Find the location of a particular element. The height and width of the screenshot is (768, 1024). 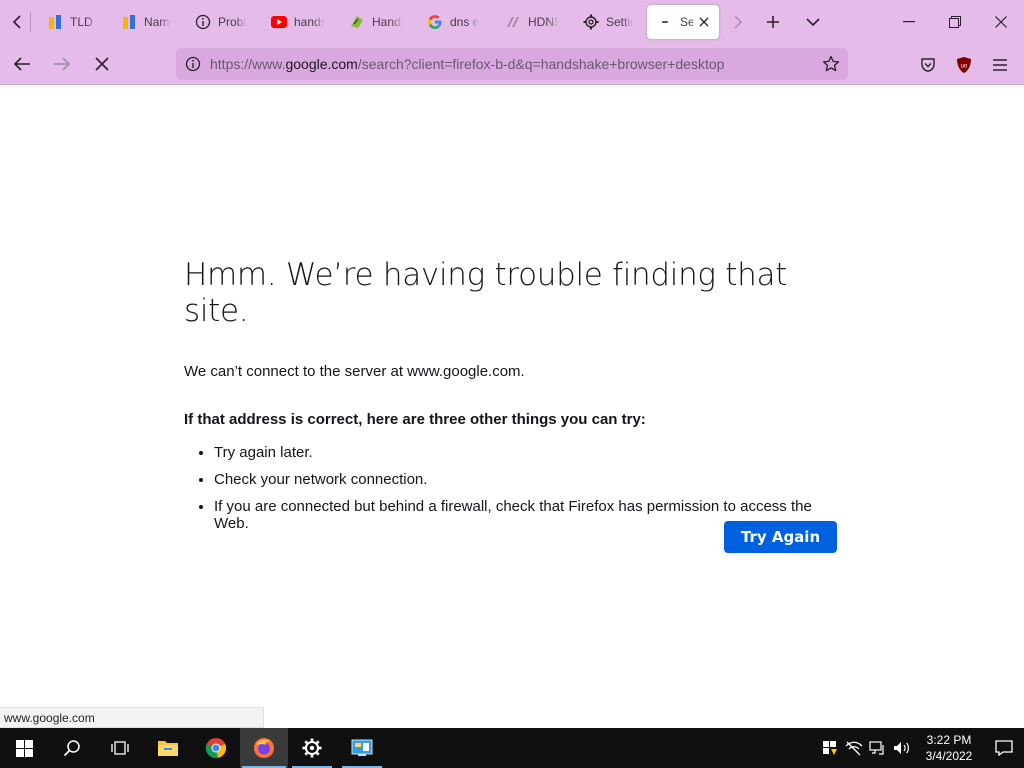

tab-title: HDNS is located at coordinates (543, 22).